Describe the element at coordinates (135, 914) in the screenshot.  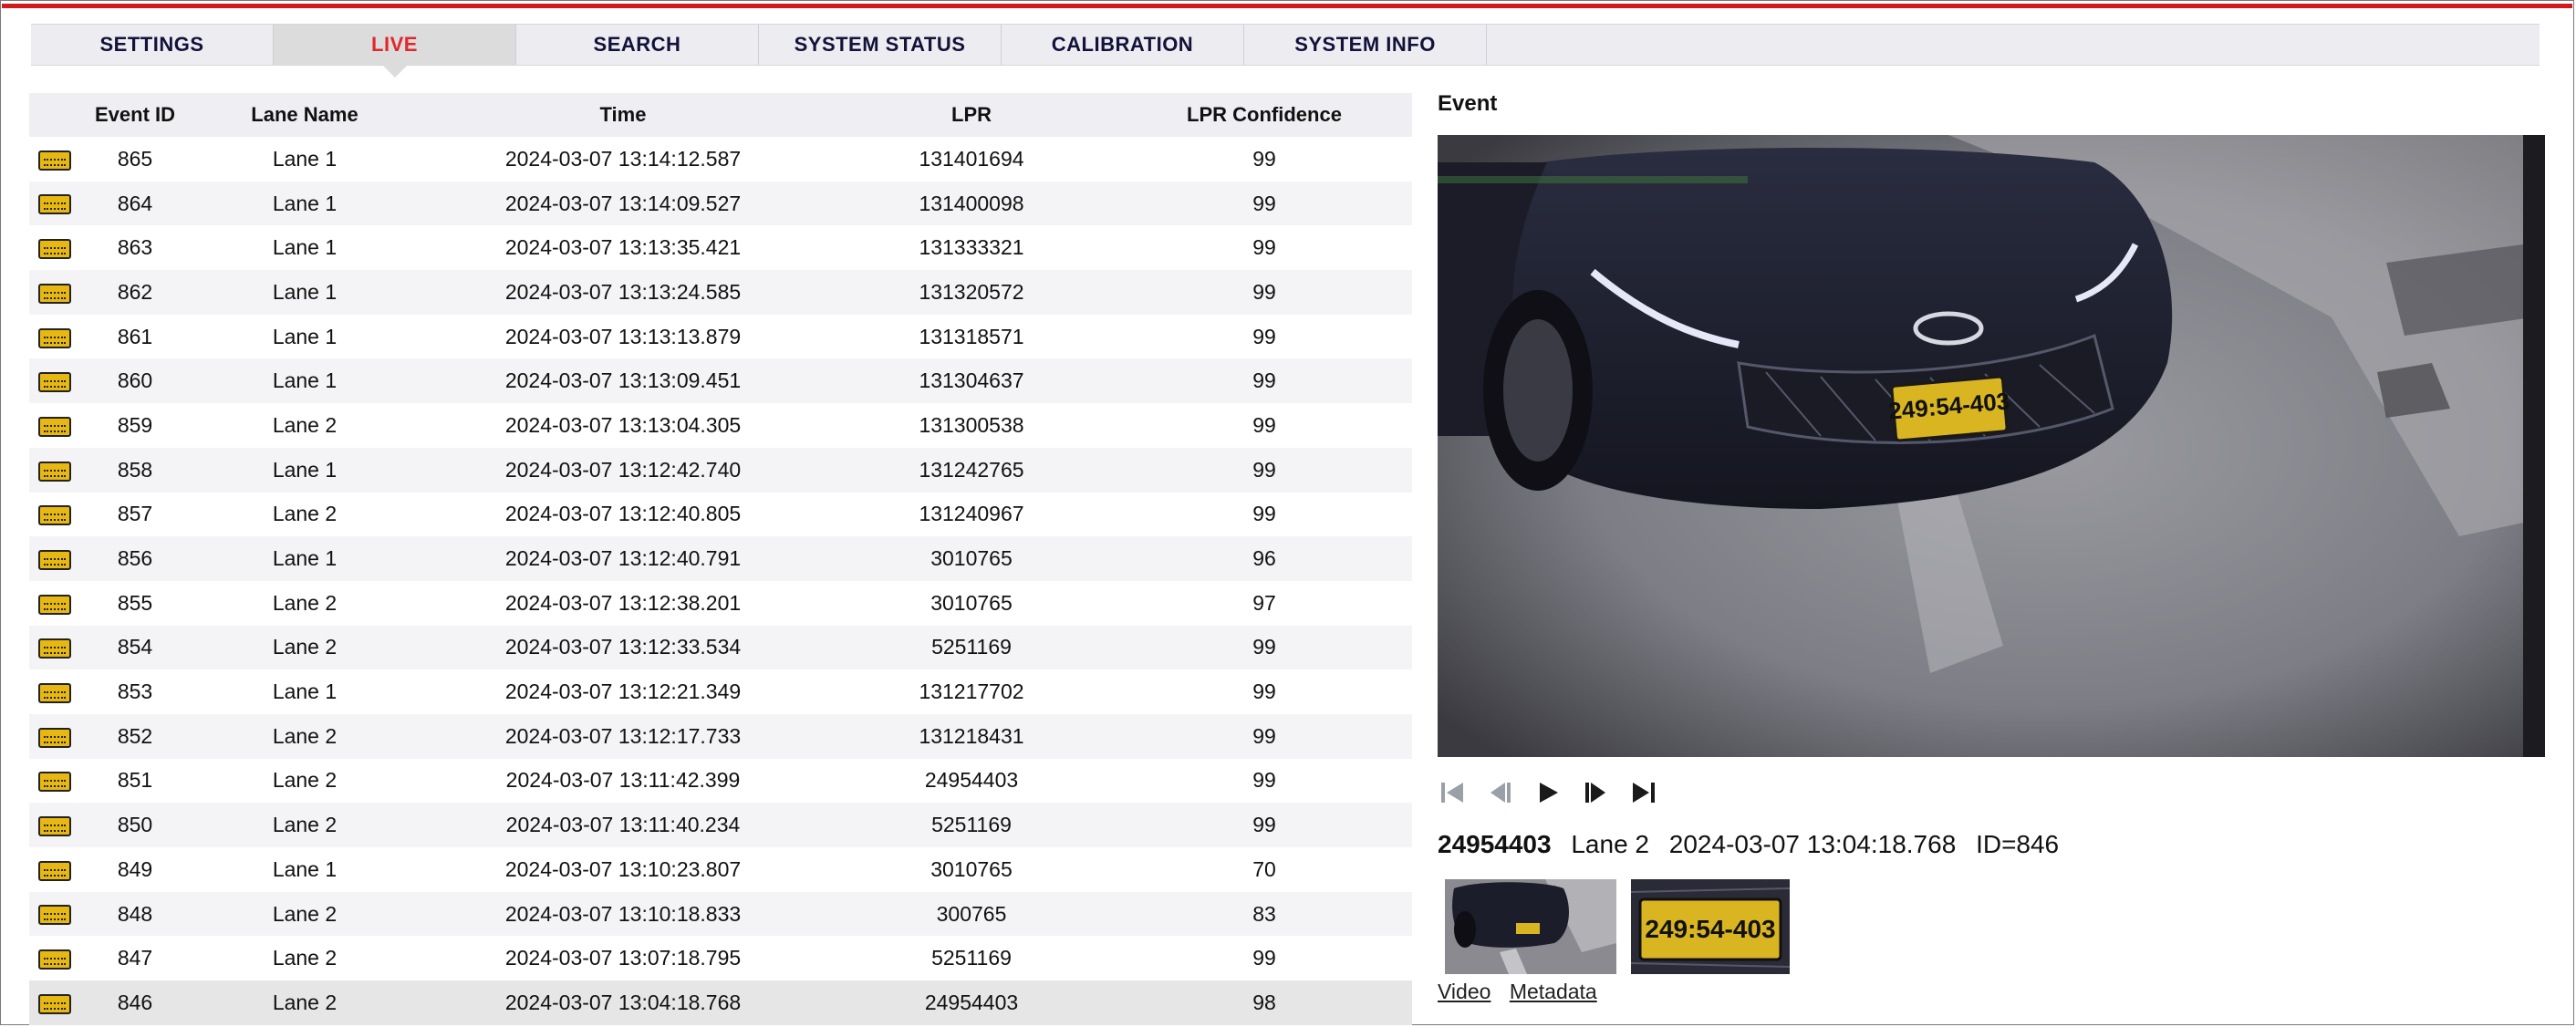
I see `cell-event-id: 848` at that location.